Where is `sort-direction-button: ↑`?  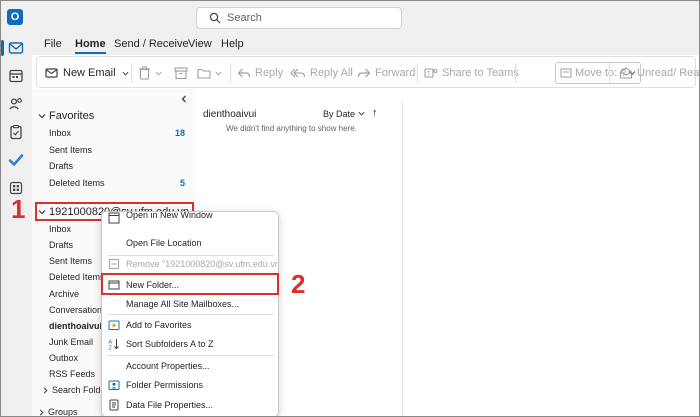
sort-direction-button: ↑ is located at coordinates (375, 113).